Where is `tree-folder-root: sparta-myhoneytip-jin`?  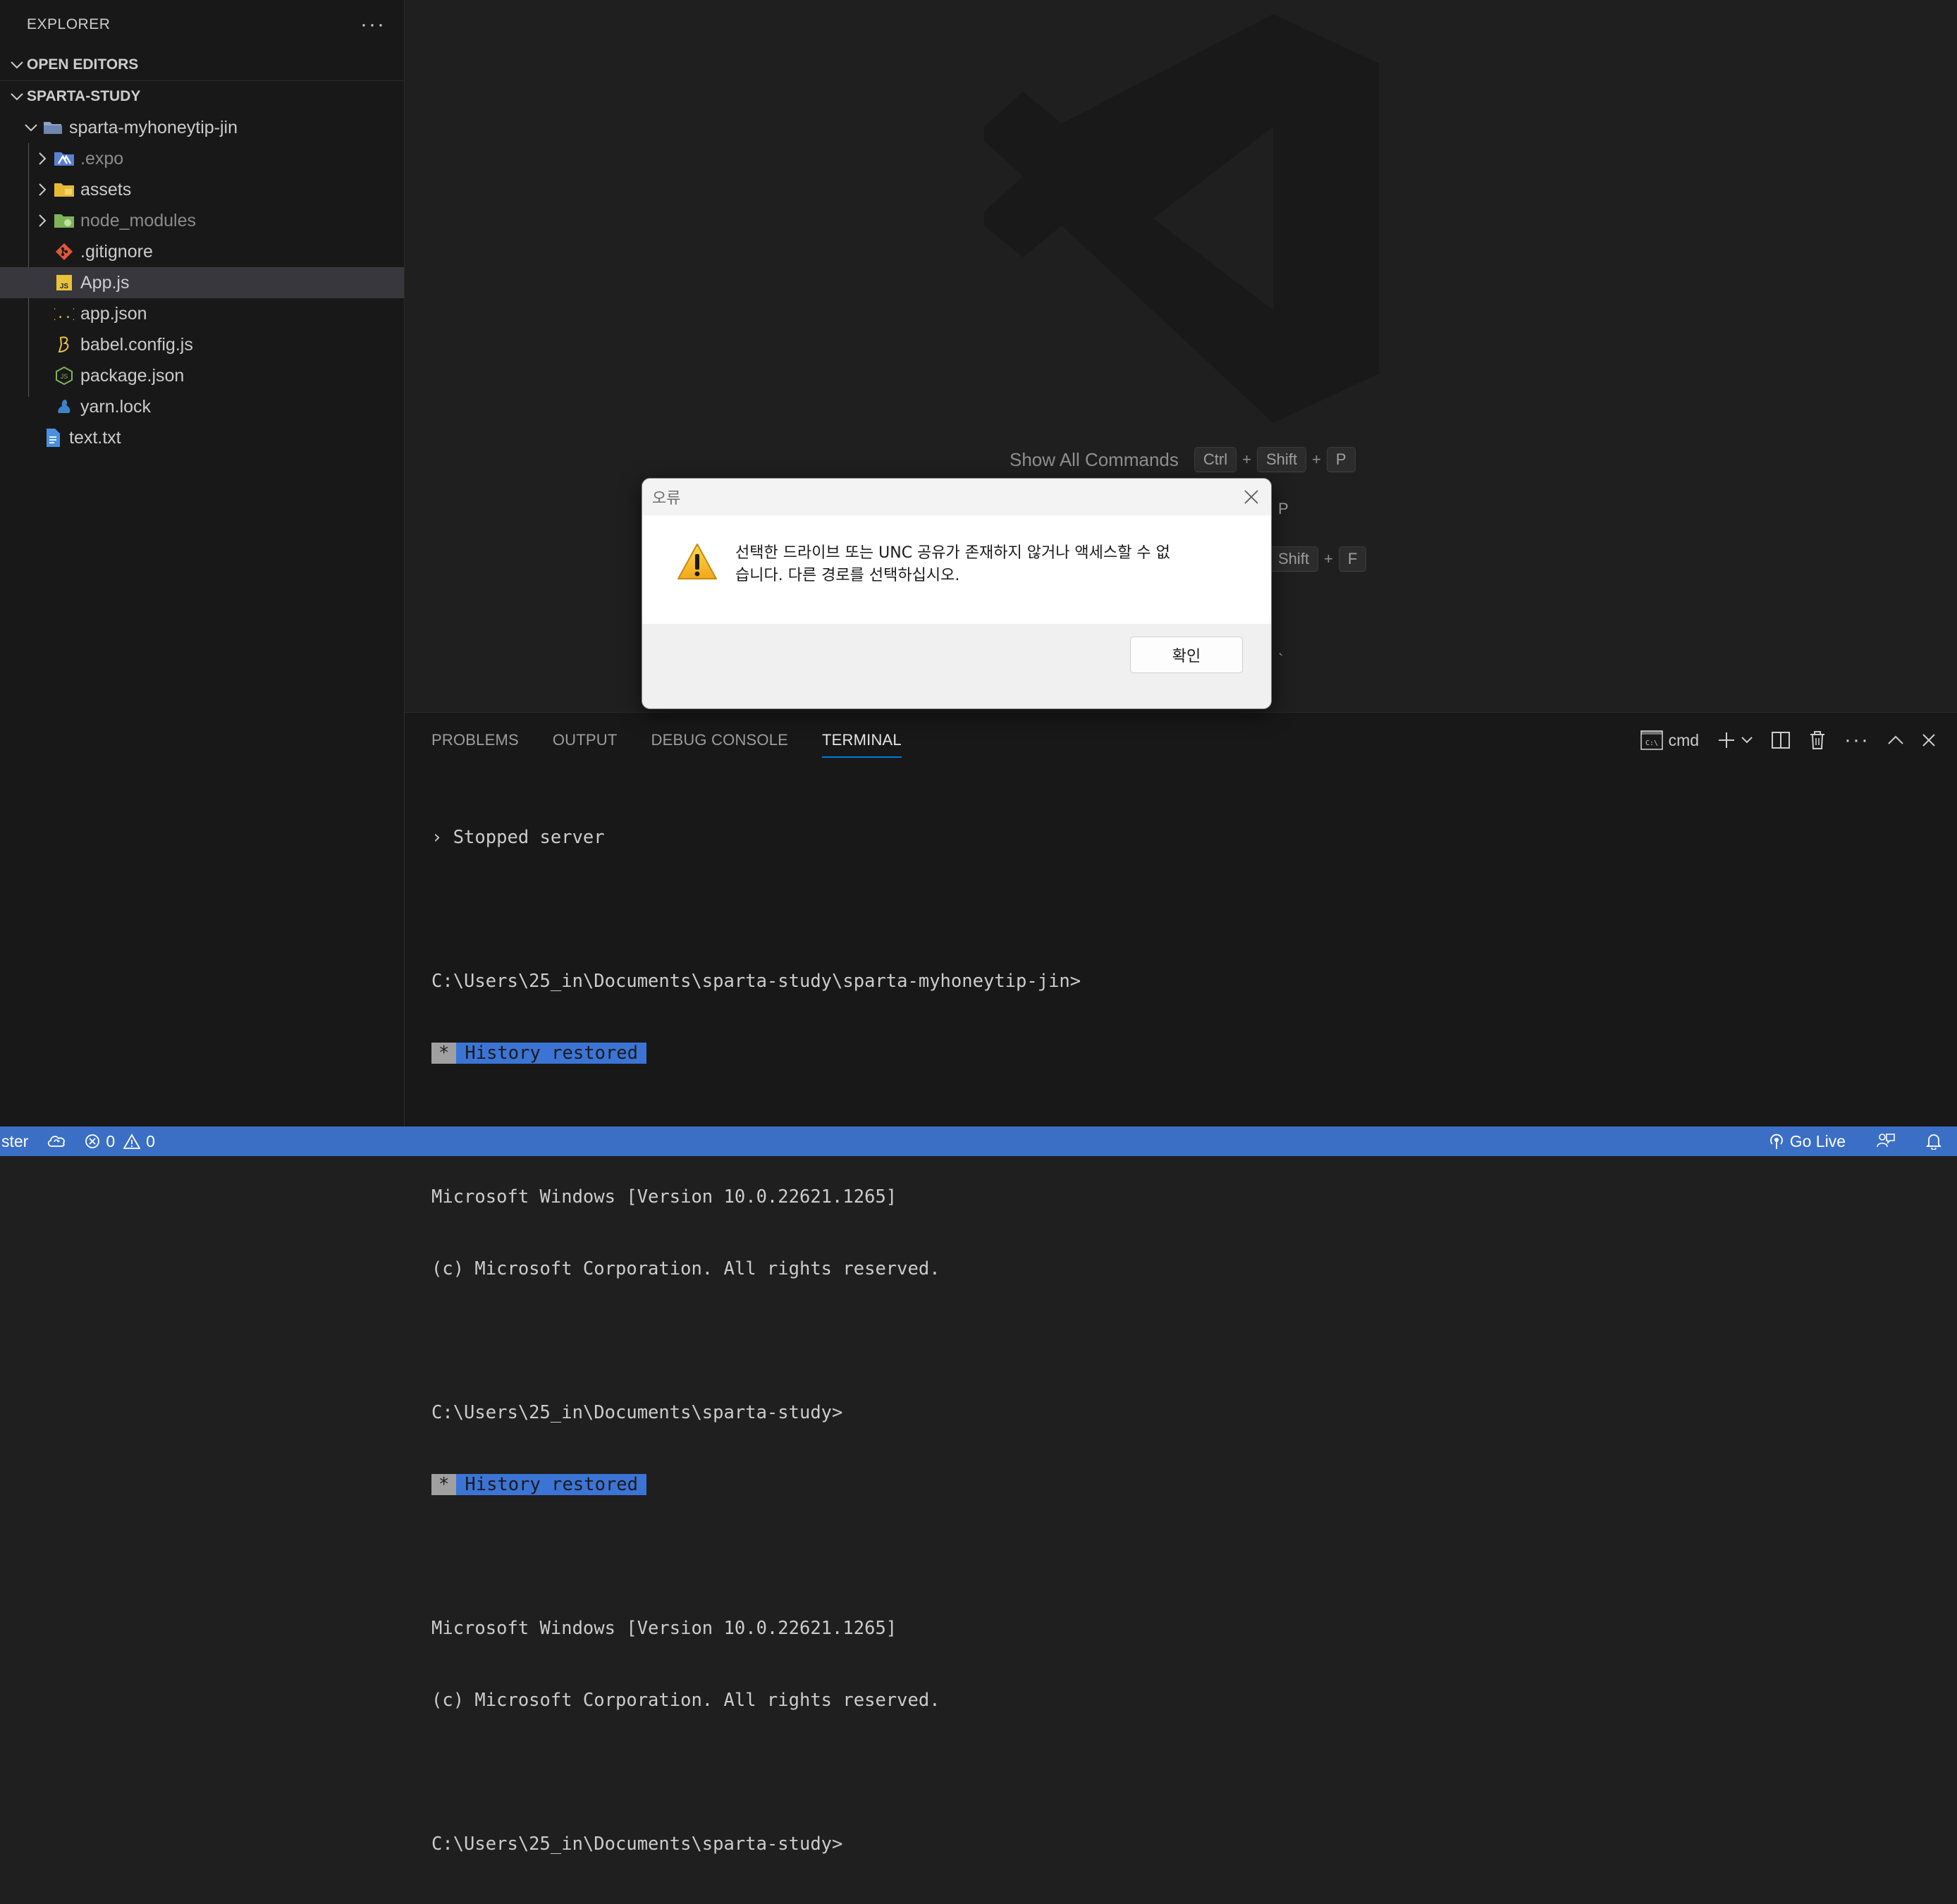 tree-folder-root: sparta-myhoneytip-jin is located at coordinates (202, 128).